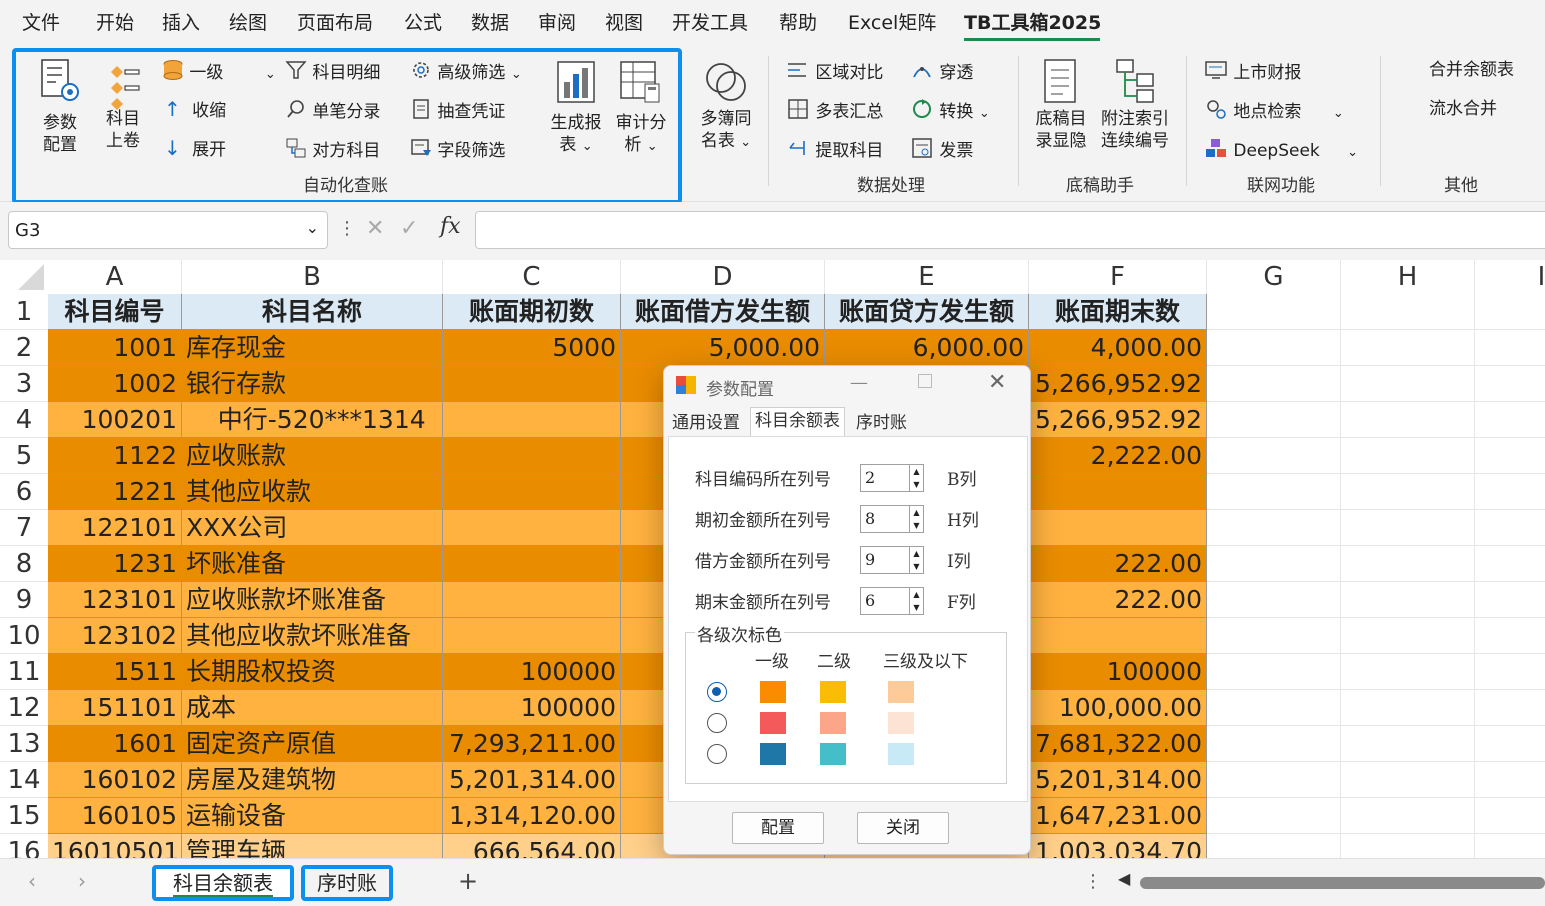  I want to click on column-number-stepper: 2 ▲ ▼, so click(892, 478).